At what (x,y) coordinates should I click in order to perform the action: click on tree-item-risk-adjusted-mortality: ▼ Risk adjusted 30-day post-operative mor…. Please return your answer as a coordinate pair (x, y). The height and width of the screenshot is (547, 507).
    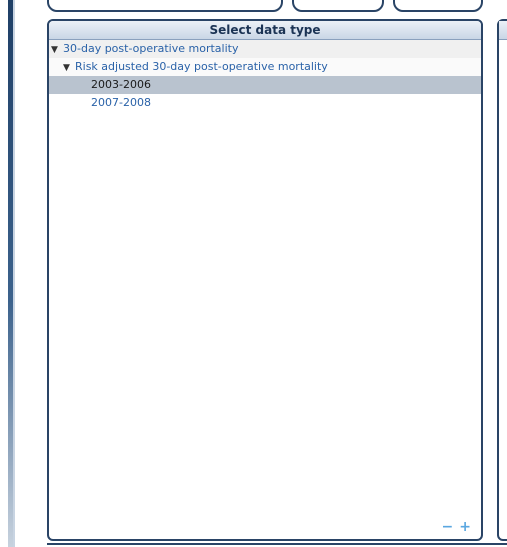
    Looking at the image, I should click on (265, 67).